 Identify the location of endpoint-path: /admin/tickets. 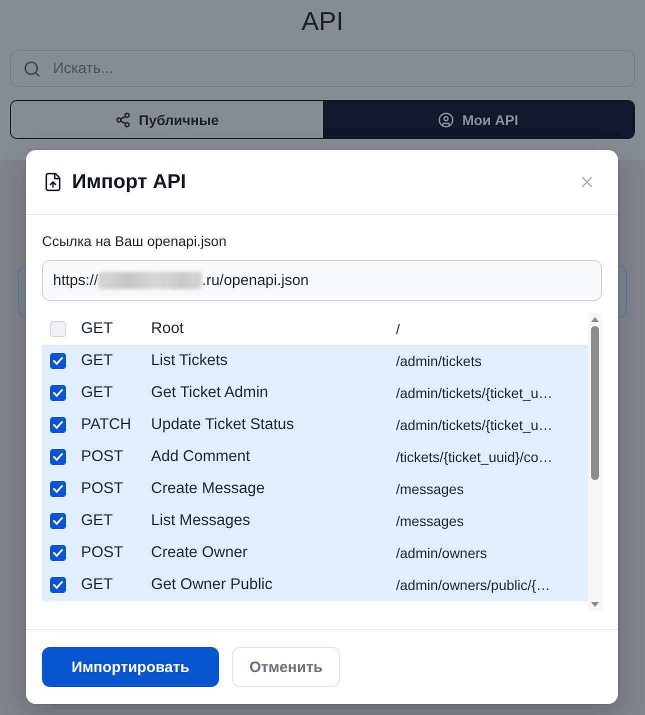
(439, 361).